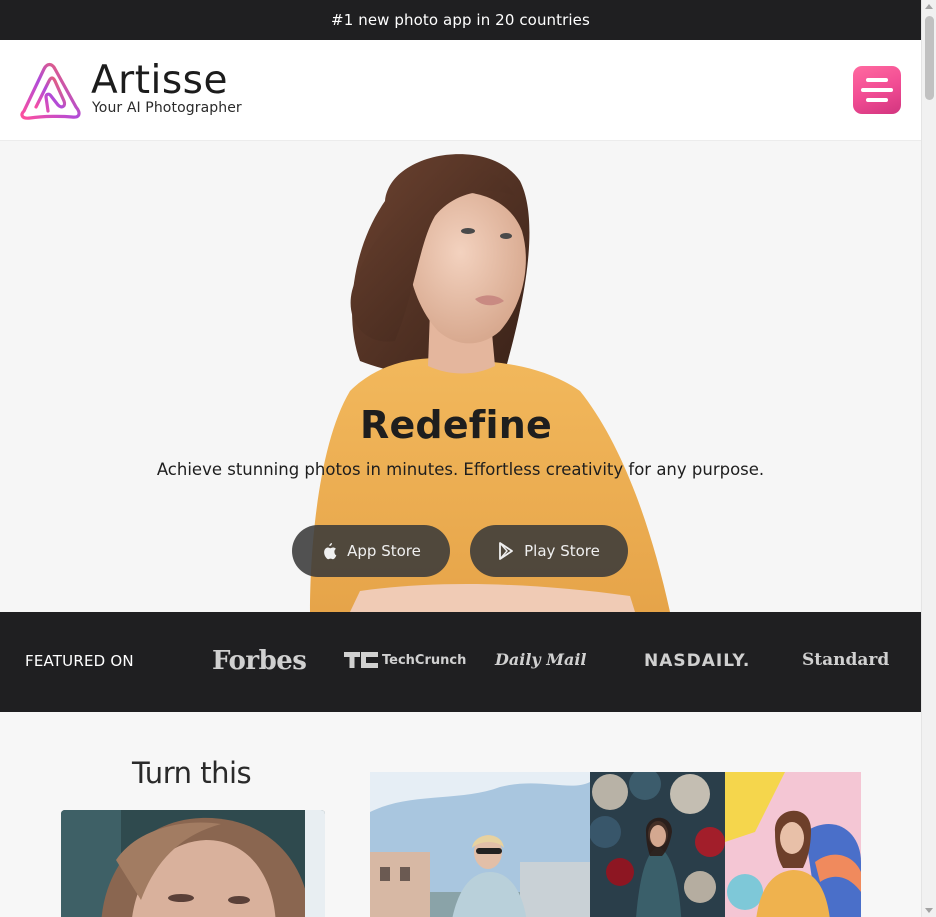  Describe the element at coordinates (929, 58) in the screenshot. I see `scroll-thumb` at that location.